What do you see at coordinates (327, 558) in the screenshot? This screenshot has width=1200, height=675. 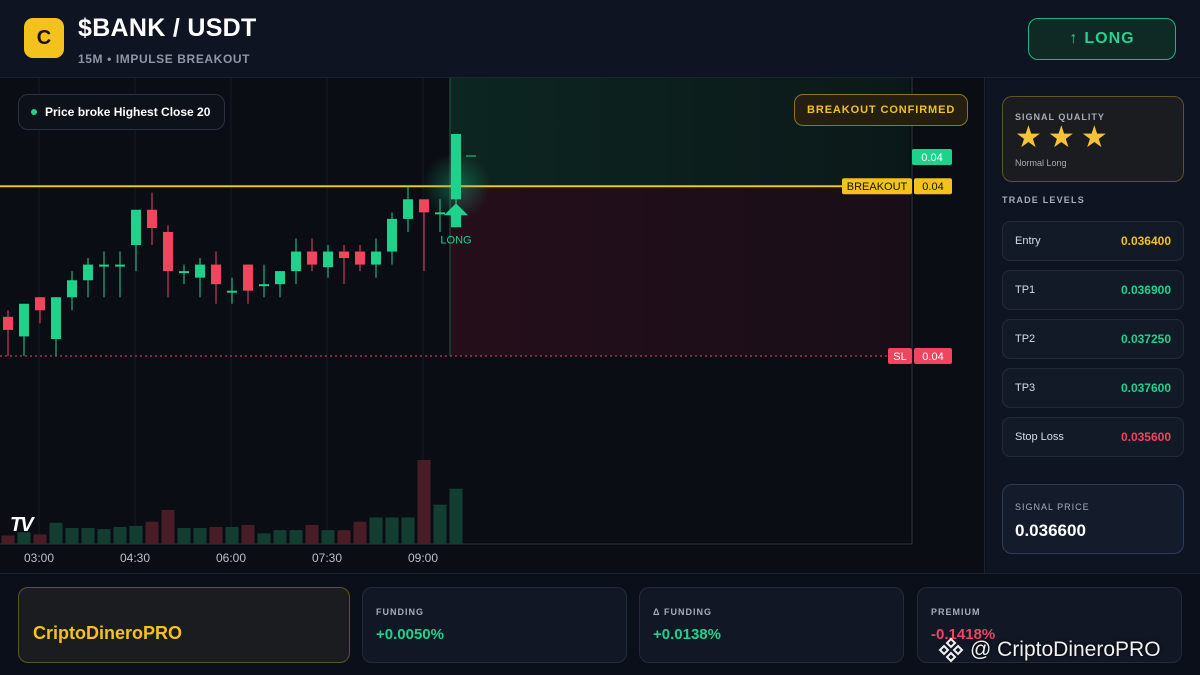 I see `time-tick-label: 07:30` at bounding box center [327, 558].